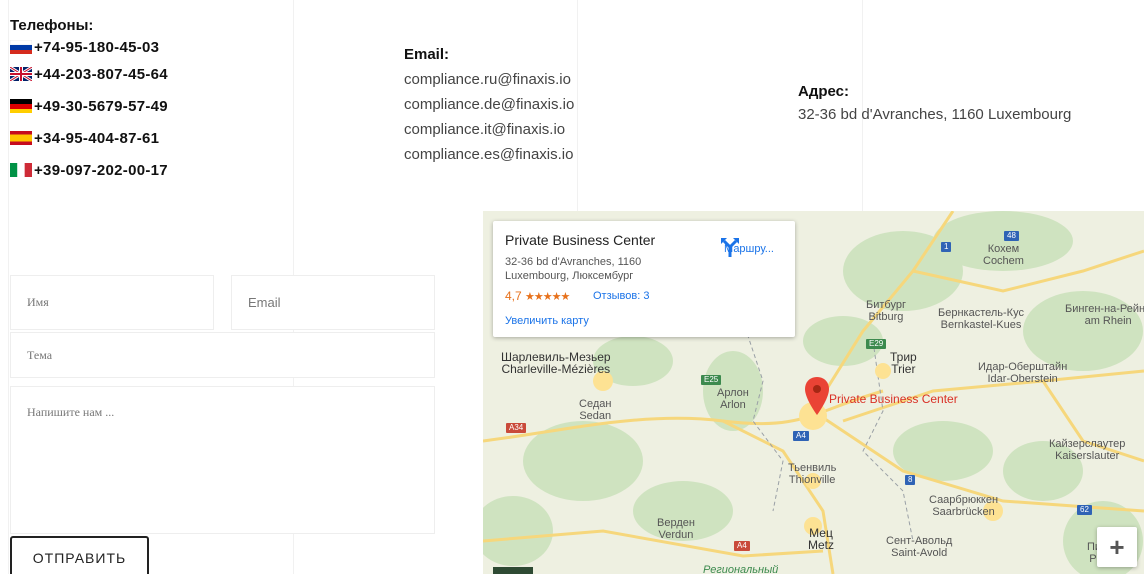 Image resolution: width=1144 pixels, height=574 pixels. What do you see at coordinates (595, 404) in the screenshot?
I see `place-label: Седан` at bounding box center [595, 404].